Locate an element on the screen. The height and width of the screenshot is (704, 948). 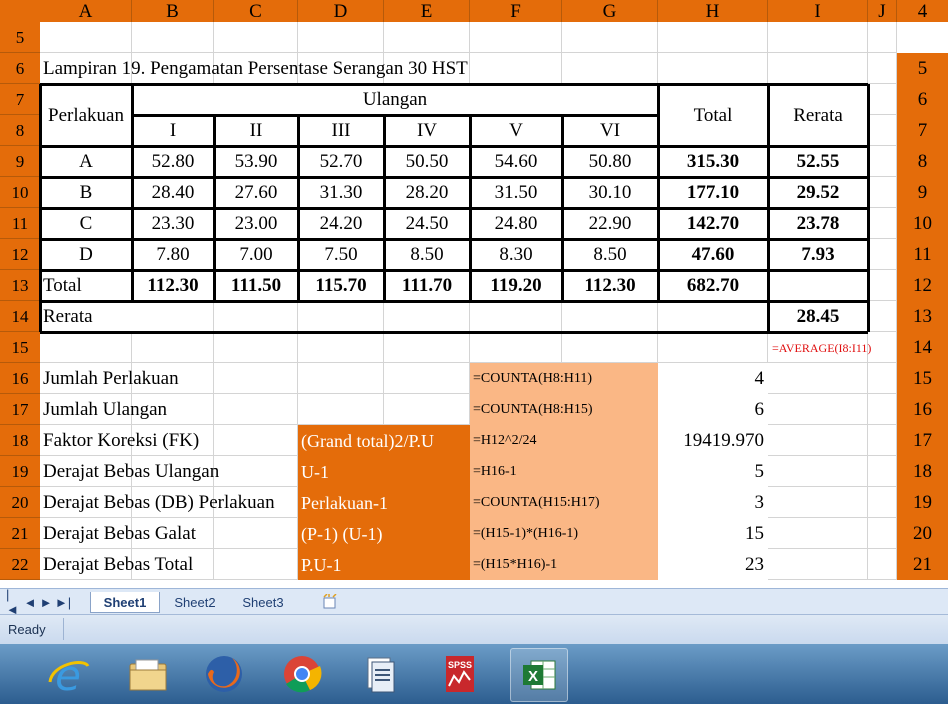
row-header-10: 10 is located at coordinates (20, 192).